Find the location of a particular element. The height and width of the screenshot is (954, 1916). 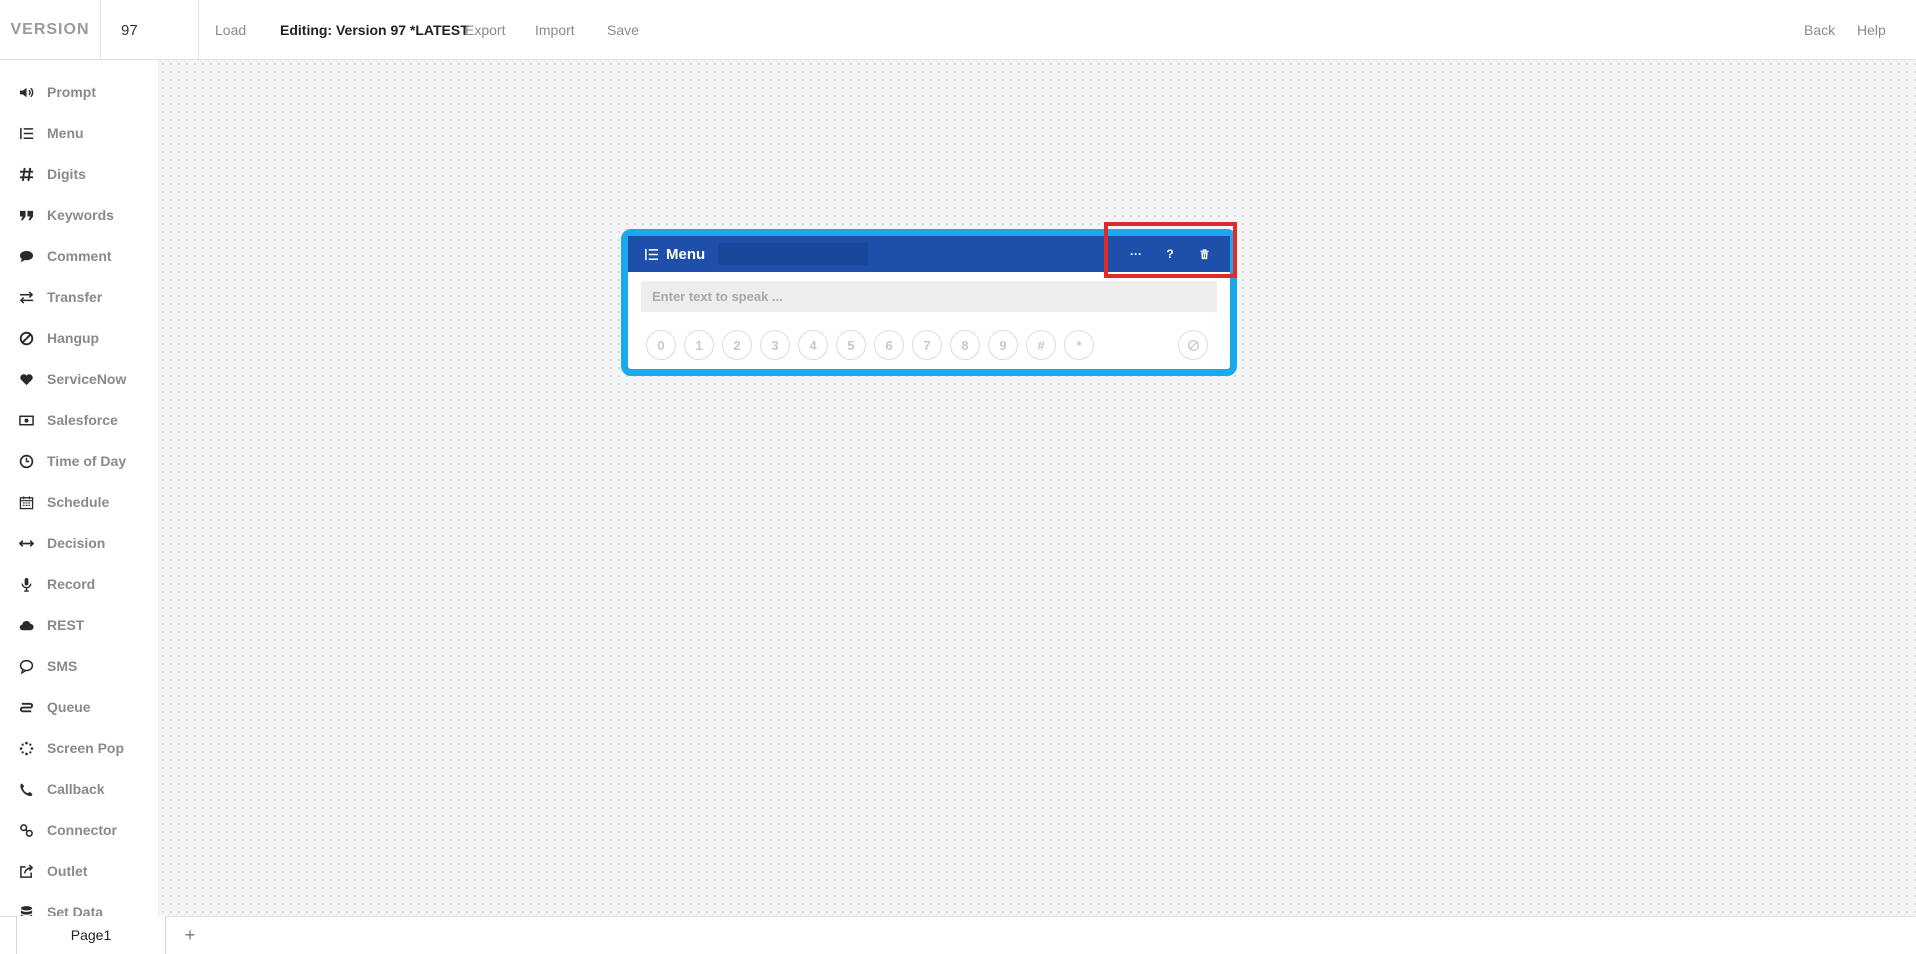

no-input-option is located at coordinates (1193, 345).